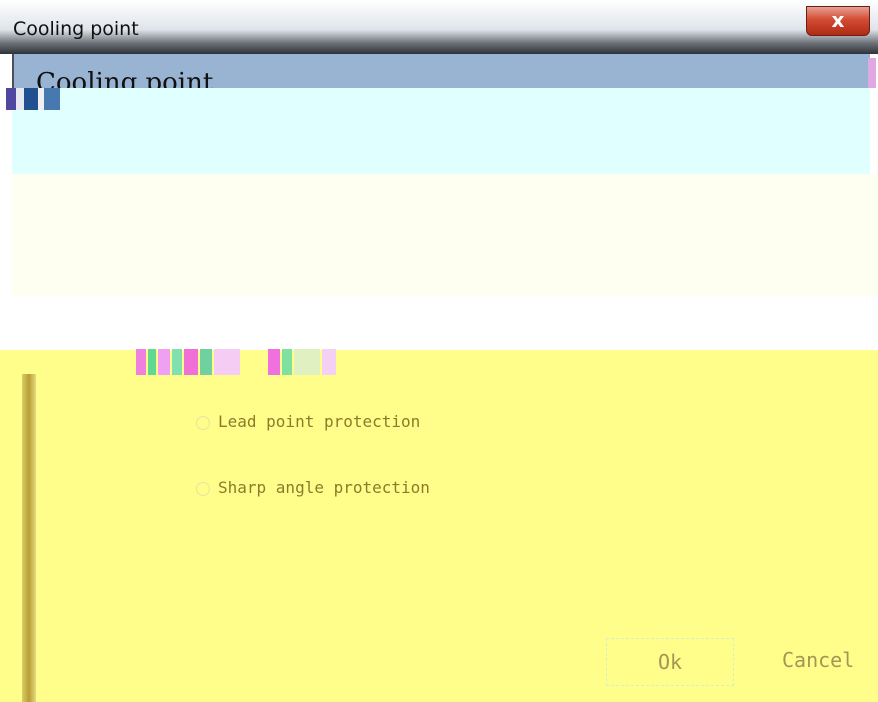  Describe the element at coordinates (439, 27) in the screenshot. I see `title-bar: Cooling point x` at that location.